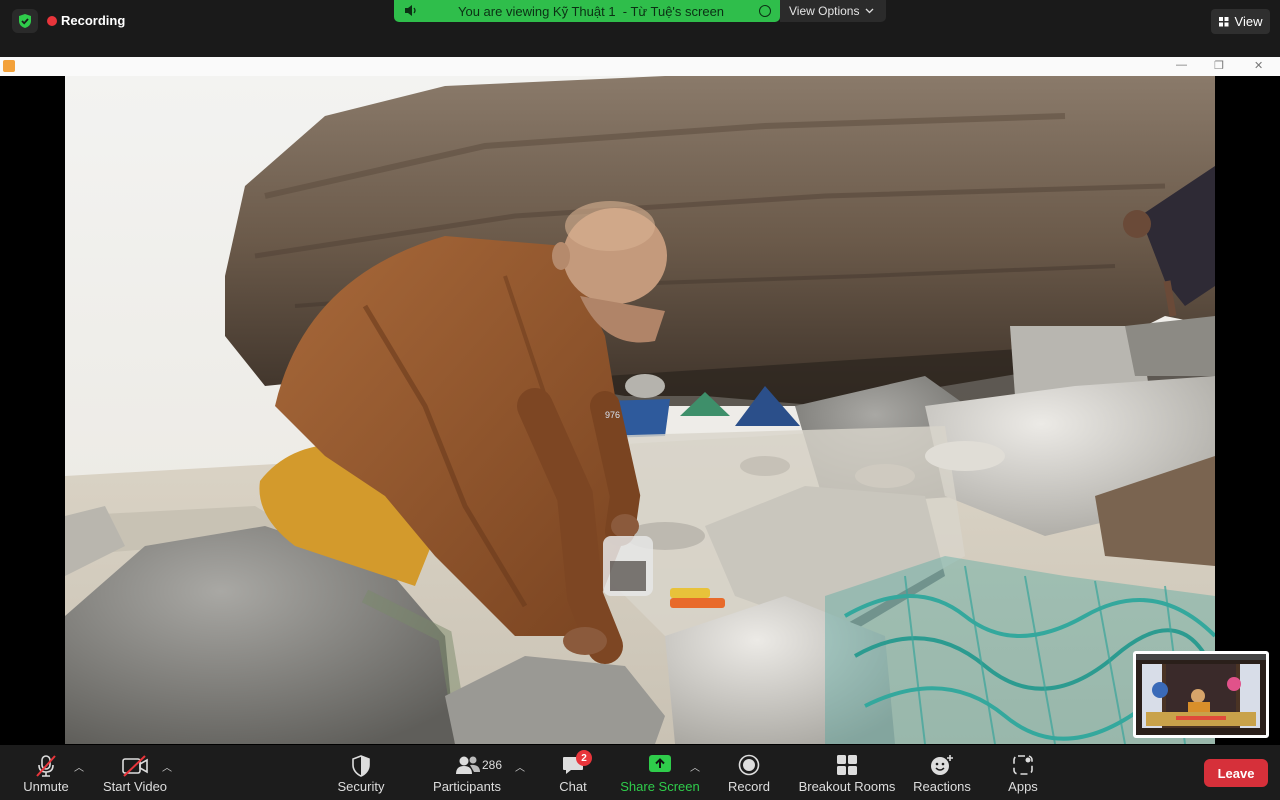 The width and height of the screenshot is (1280, 800). I want to click on recording-indicator: Recording, so click(86, 20).